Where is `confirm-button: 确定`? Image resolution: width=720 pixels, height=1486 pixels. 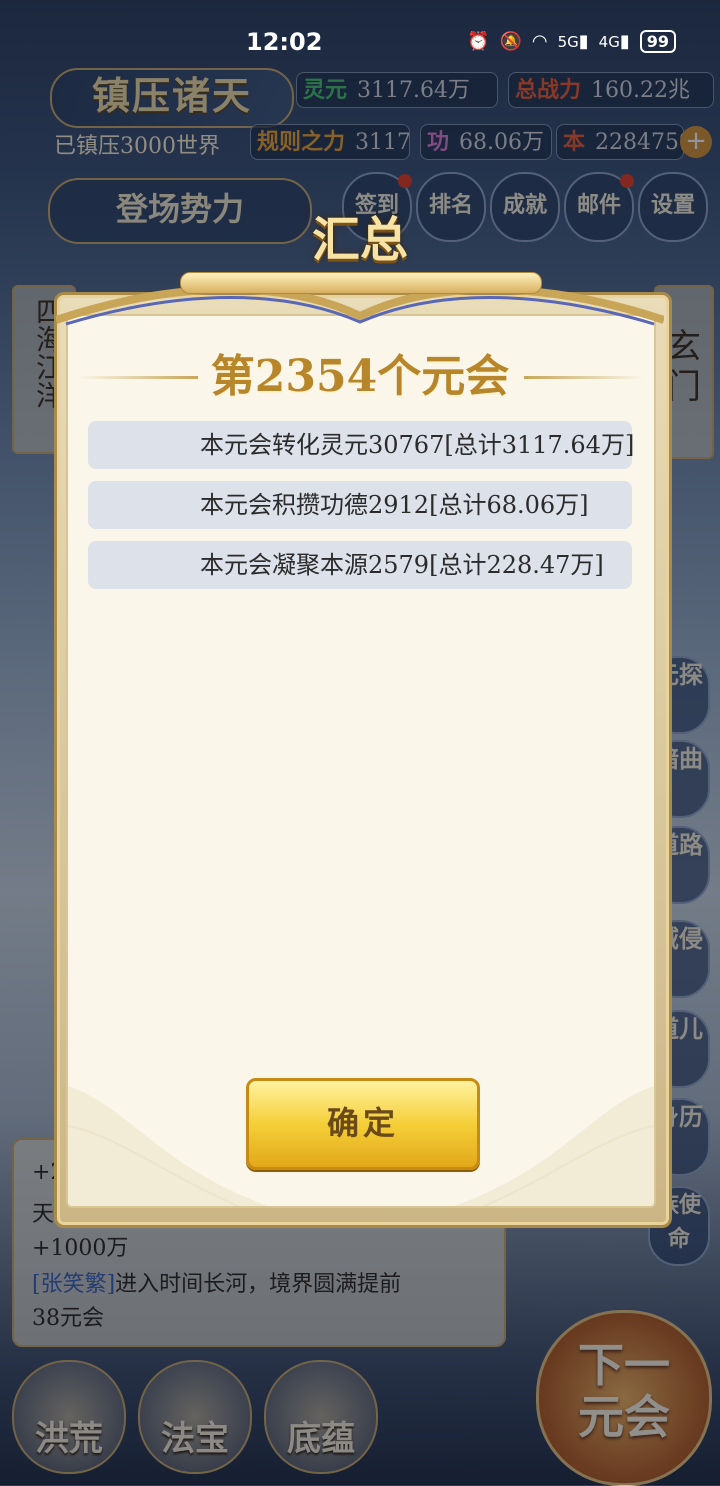
confirm-button: 确定 is located at coordinates (363, 1124).